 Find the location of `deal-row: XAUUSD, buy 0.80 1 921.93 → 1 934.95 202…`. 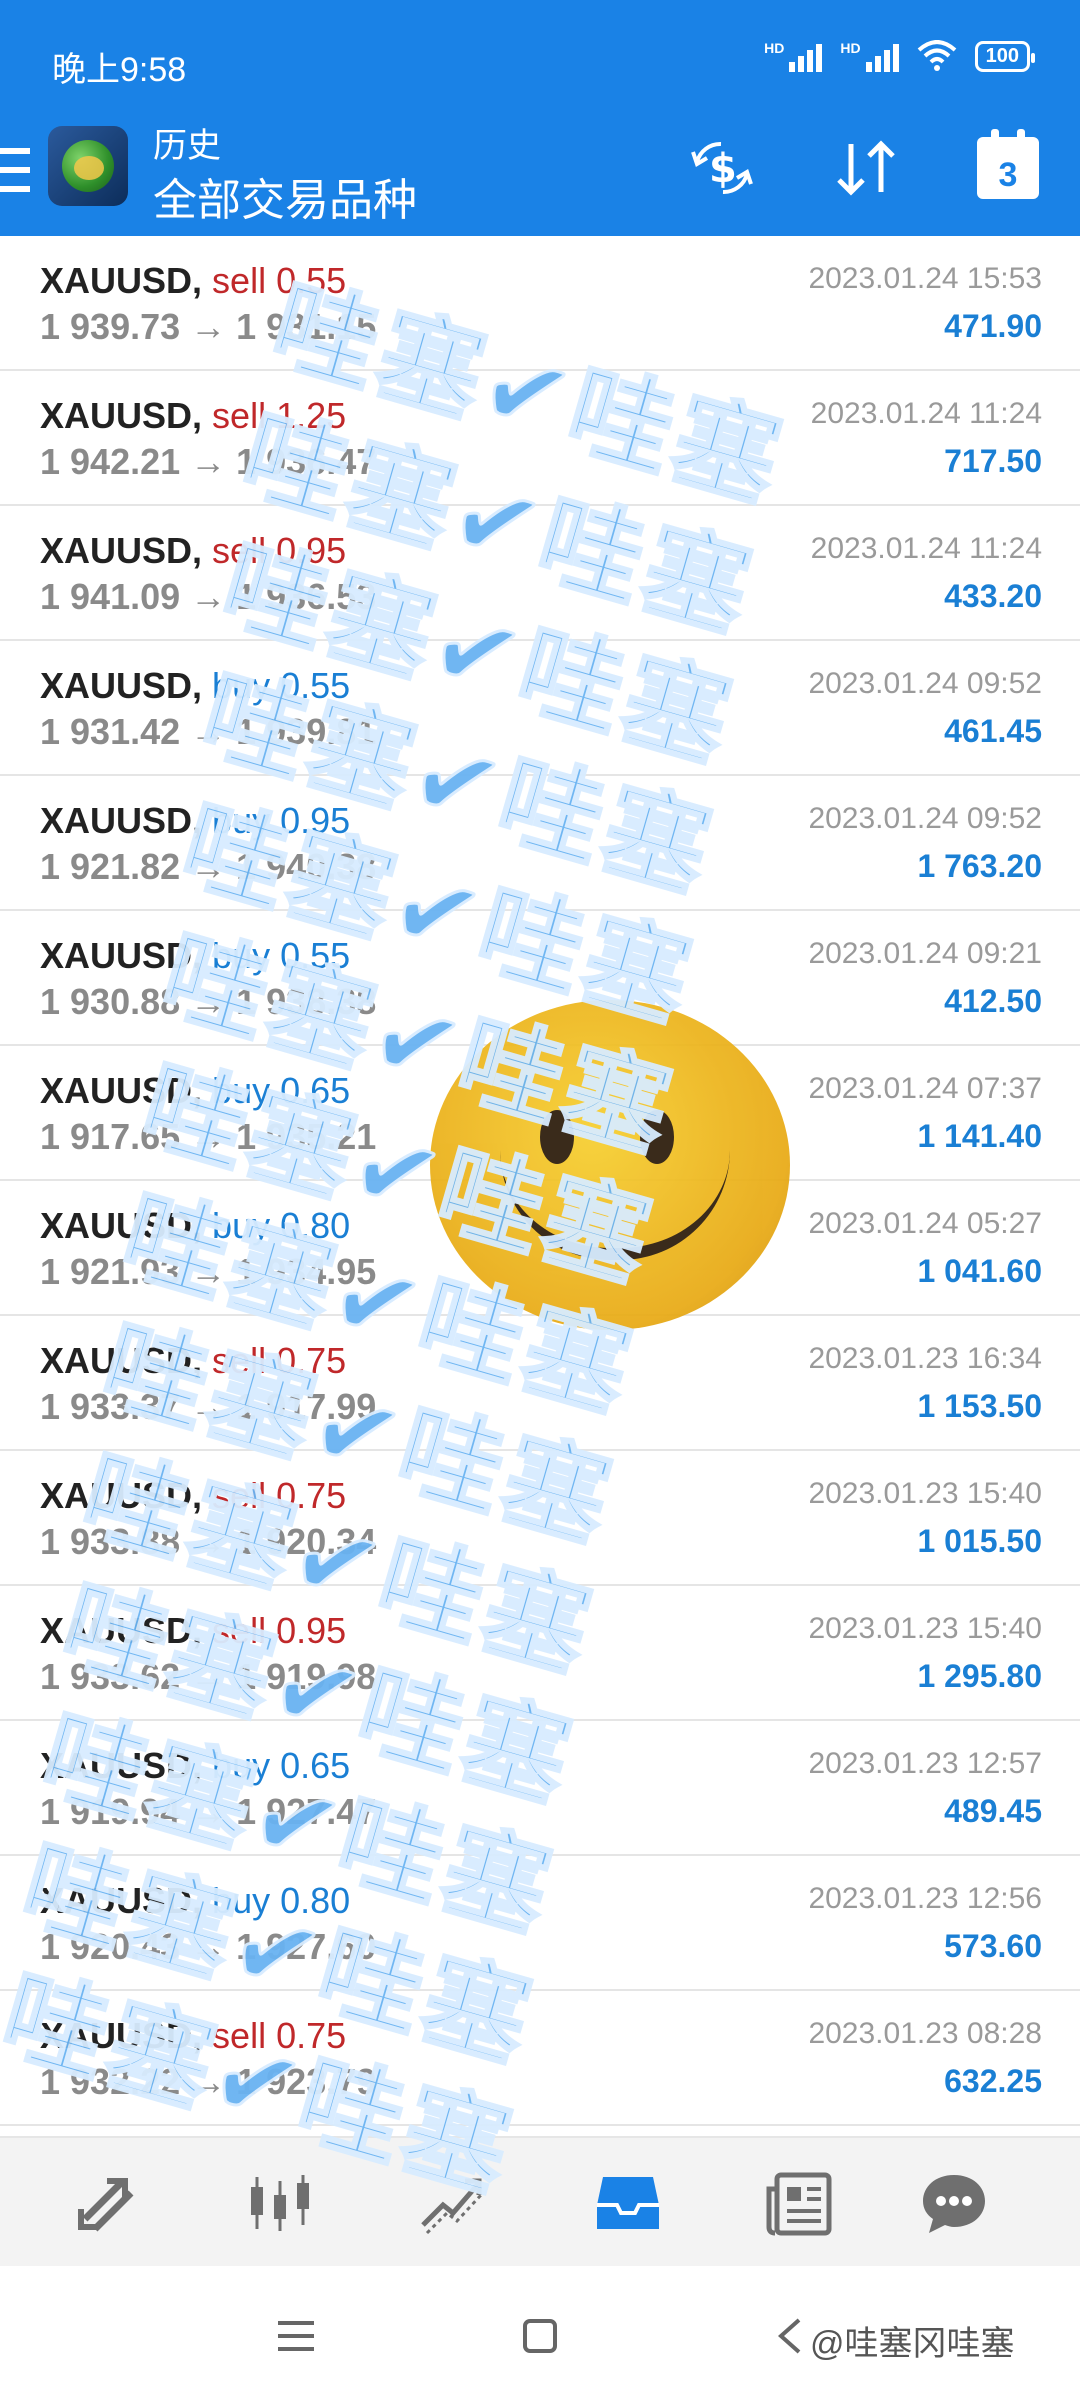

deal-row: XAUUSD, buy 0.80 1 921.93 → 1 934.95 202… is located at coordinates (540, 1248).